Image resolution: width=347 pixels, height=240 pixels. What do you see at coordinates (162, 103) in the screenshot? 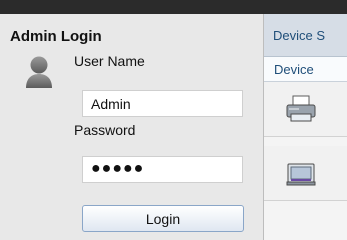
I see `username-input: Admin` at bounding box center [162, 103].